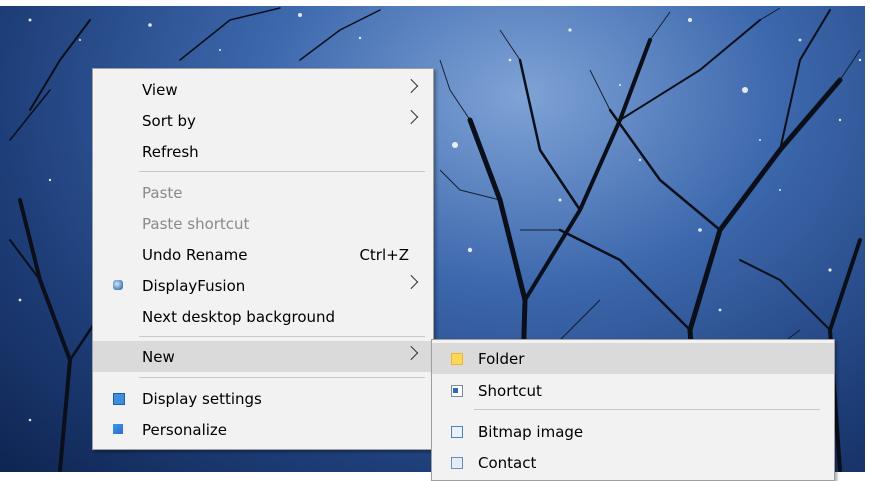  What do you see at coordinates (633, 431) in the screenshot?
I see `submenu-item-bitmap-image: Bitmap image` at bounding box center [633, 431].